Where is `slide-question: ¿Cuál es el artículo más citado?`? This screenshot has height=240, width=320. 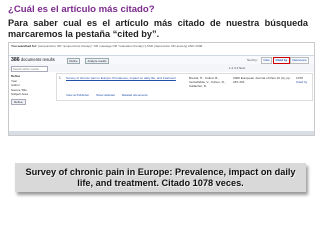
slide-question: ¿Cuál es el artículo más citado? is located at coordinates (81, 9).